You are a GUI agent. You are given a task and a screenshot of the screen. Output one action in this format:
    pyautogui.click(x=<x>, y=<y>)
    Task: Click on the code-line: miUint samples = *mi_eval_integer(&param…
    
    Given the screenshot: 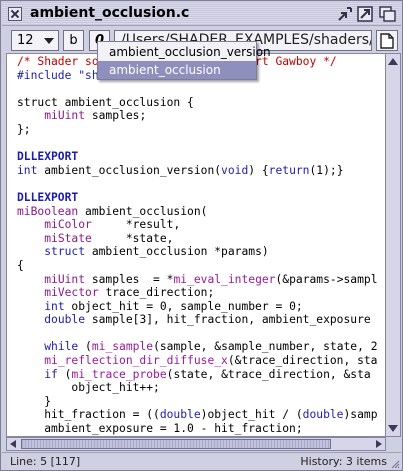 What is the action you would take?
    pyautogui.click(x=197, y=279)
    